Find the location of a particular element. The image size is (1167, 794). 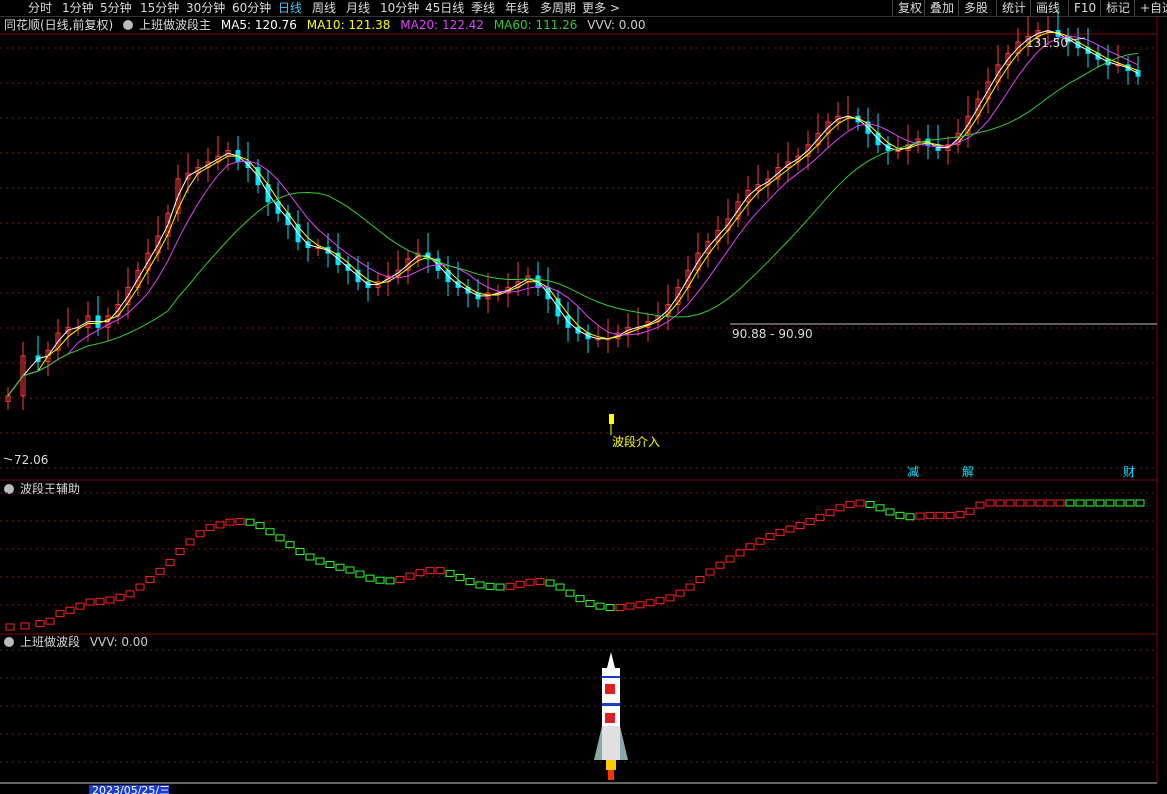

rocket-icon is located at coordinates (611, 716).